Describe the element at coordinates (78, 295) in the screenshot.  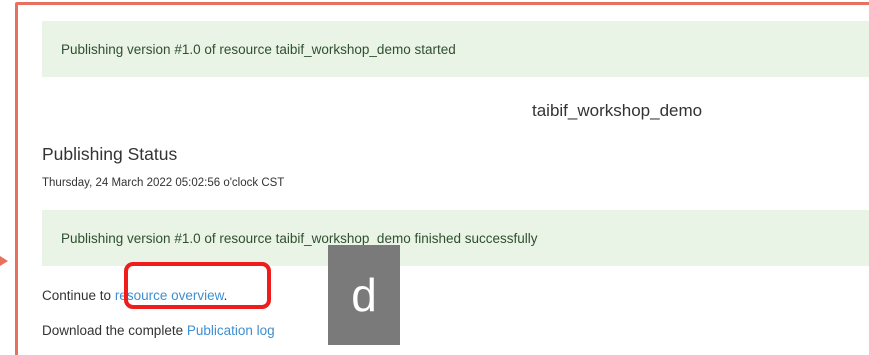
I see `continue-prefix: Continue to` at that location.